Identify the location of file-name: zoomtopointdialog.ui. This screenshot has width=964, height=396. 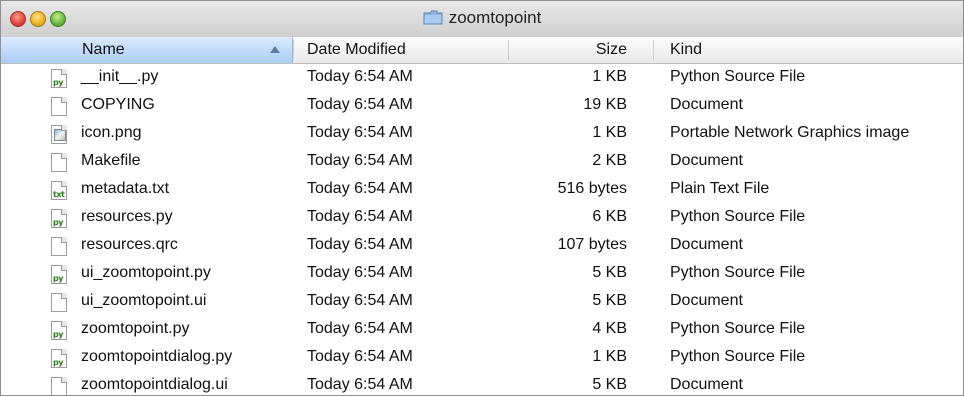
(154, 384).